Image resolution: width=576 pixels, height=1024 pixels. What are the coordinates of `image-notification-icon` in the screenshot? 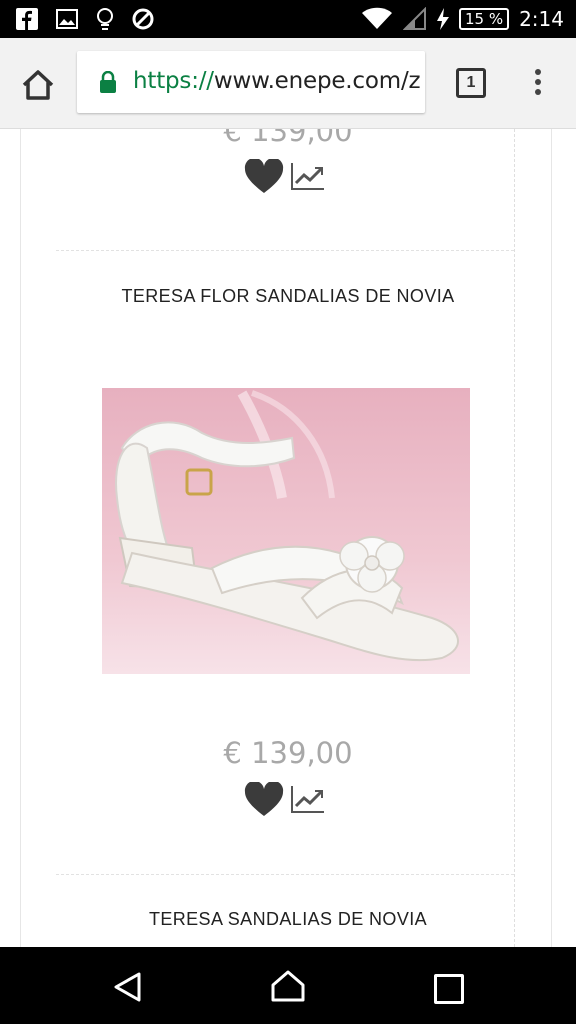 It's located at (67, 19).